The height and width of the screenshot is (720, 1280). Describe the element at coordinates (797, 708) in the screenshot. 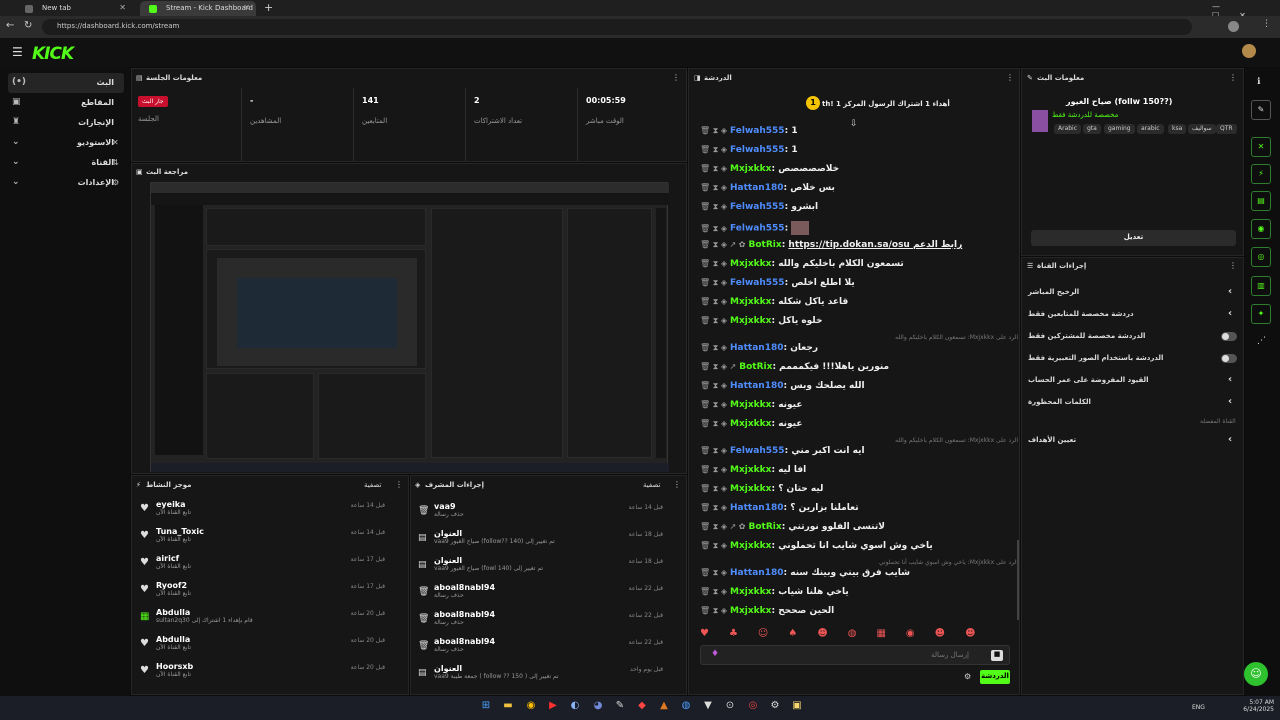

I see `app-icon: ▣` at that location.